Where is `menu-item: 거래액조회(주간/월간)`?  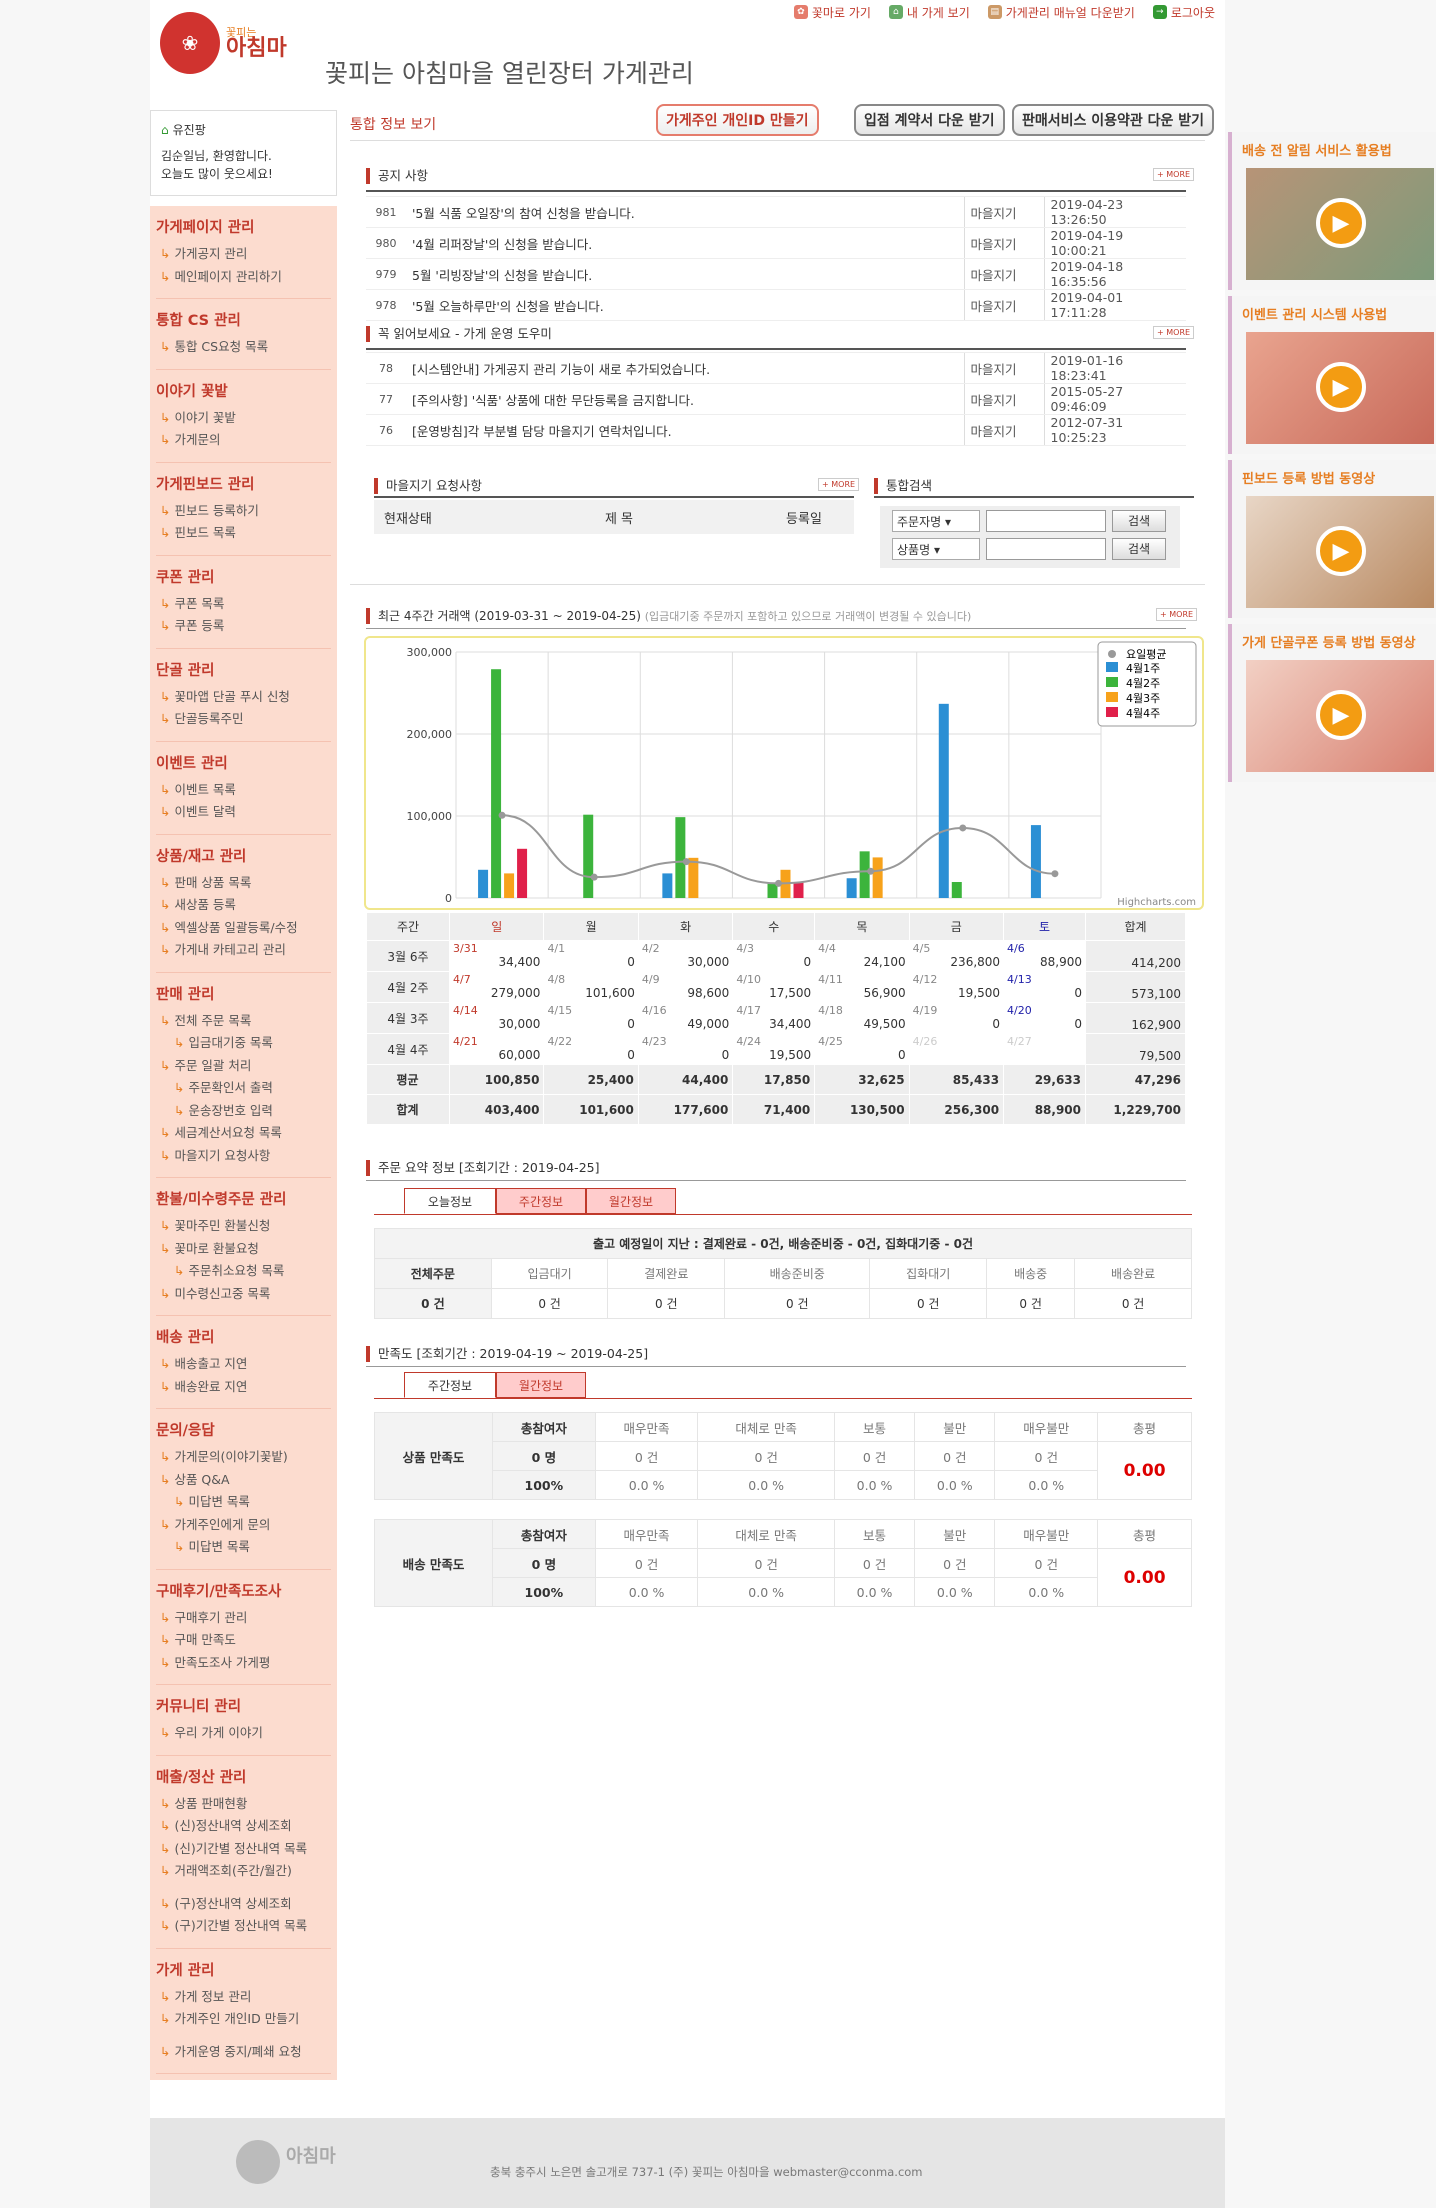 menu-item: 거래액조회(주간/월간) is located at coordinates (243, 1871).